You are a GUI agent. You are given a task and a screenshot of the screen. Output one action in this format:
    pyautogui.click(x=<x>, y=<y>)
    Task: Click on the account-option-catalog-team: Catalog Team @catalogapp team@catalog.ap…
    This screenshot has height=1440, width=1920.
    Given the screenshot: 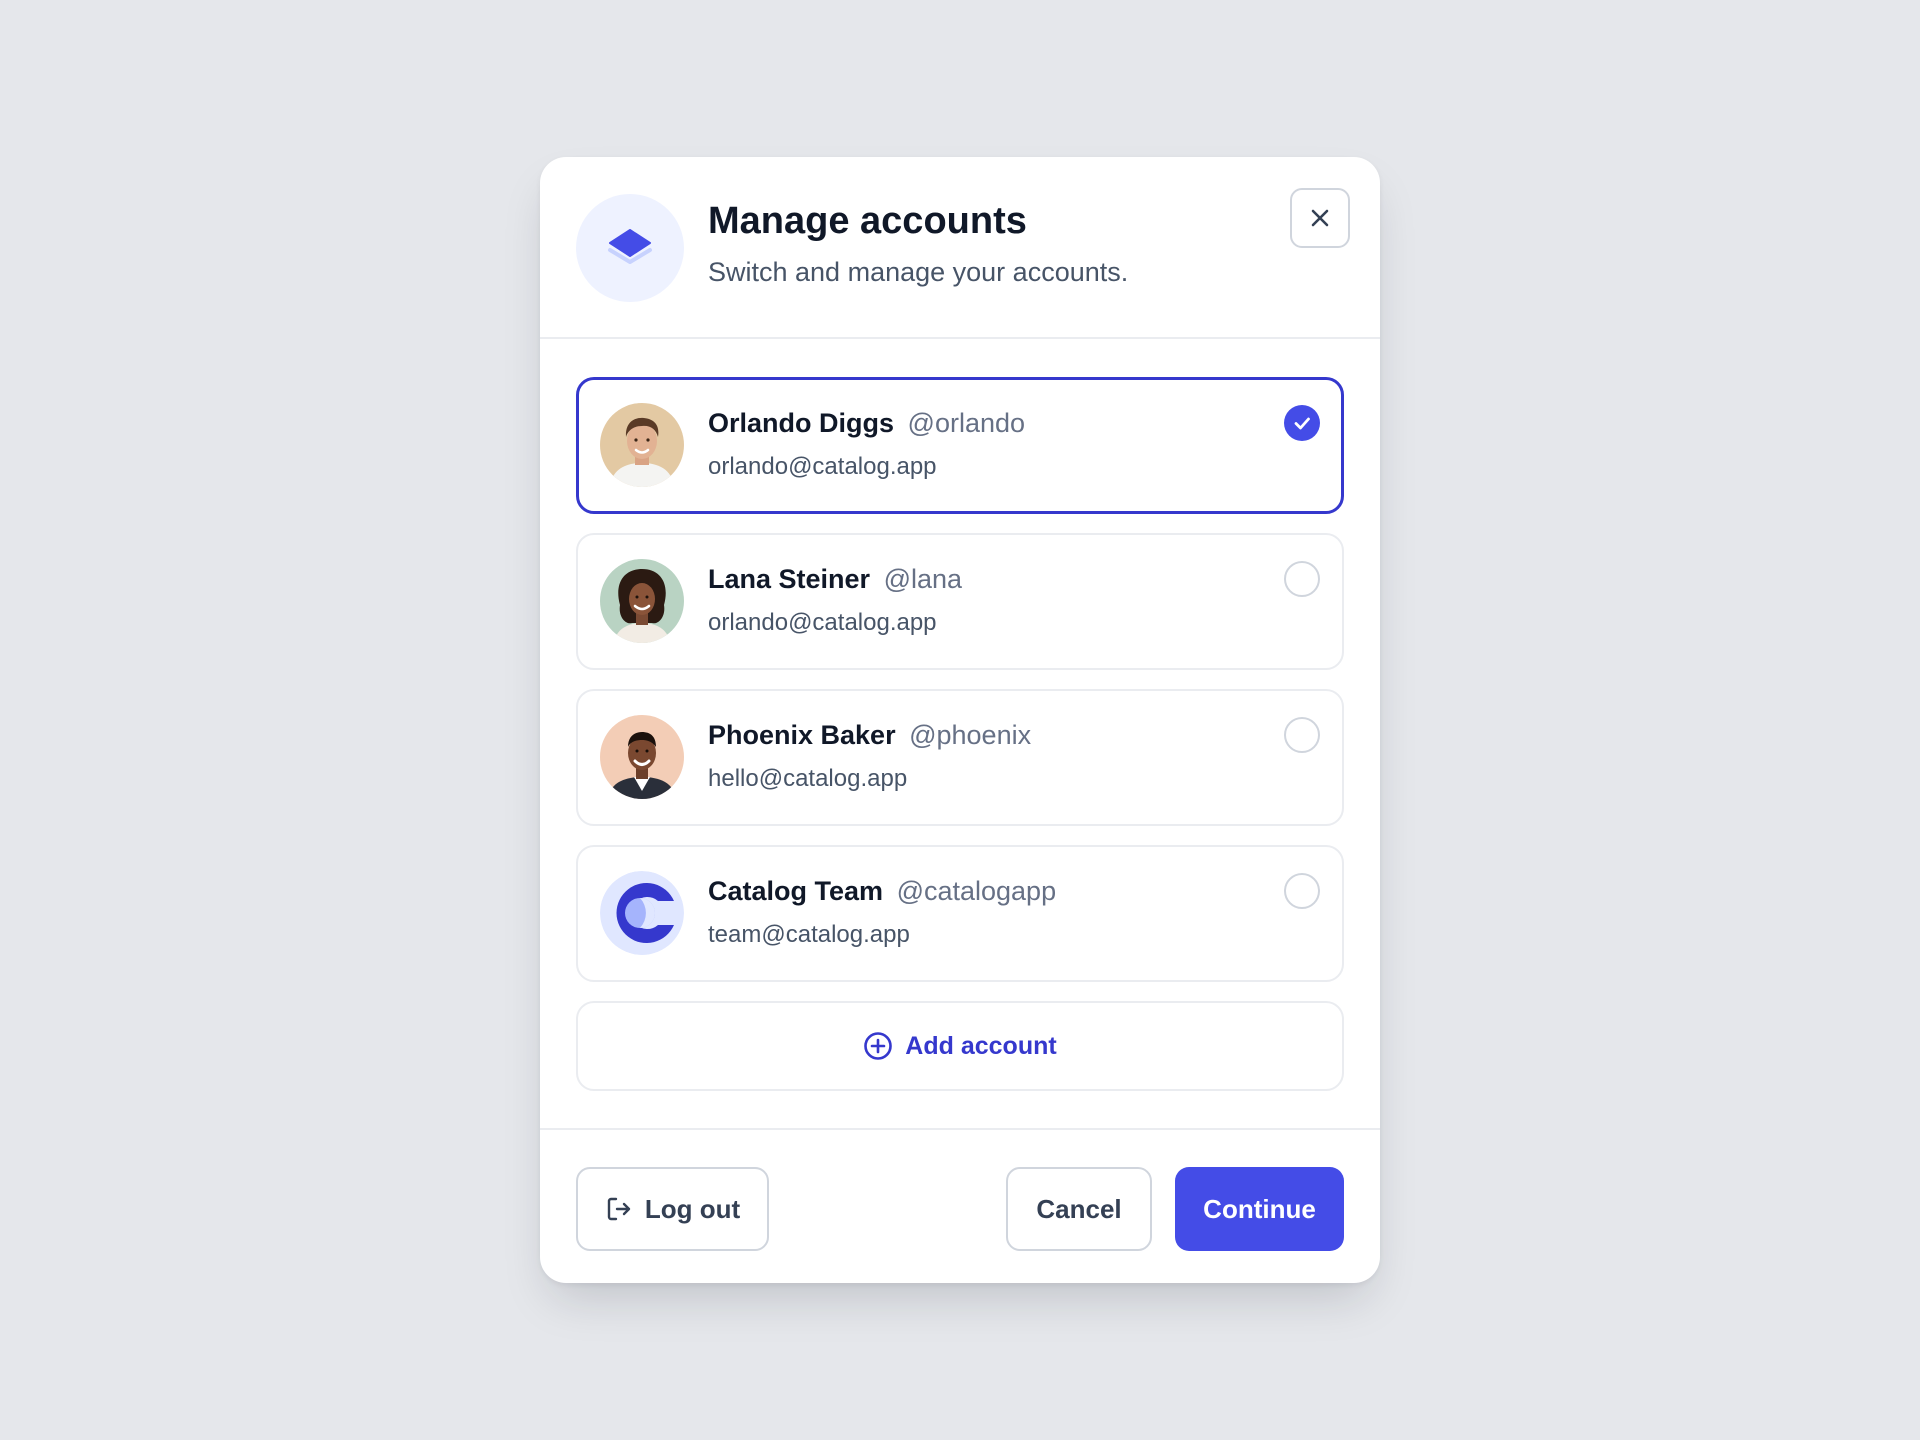 What is the action you would take?
    pyautogui.click(x=960, y=913)
    